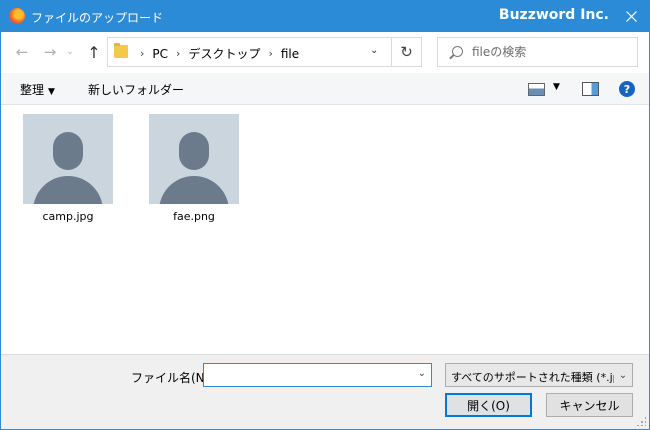  Describe the element at coordinates (553, 15) in the screenshot. I see `brand-label: Buzzword Inc.` at that location.